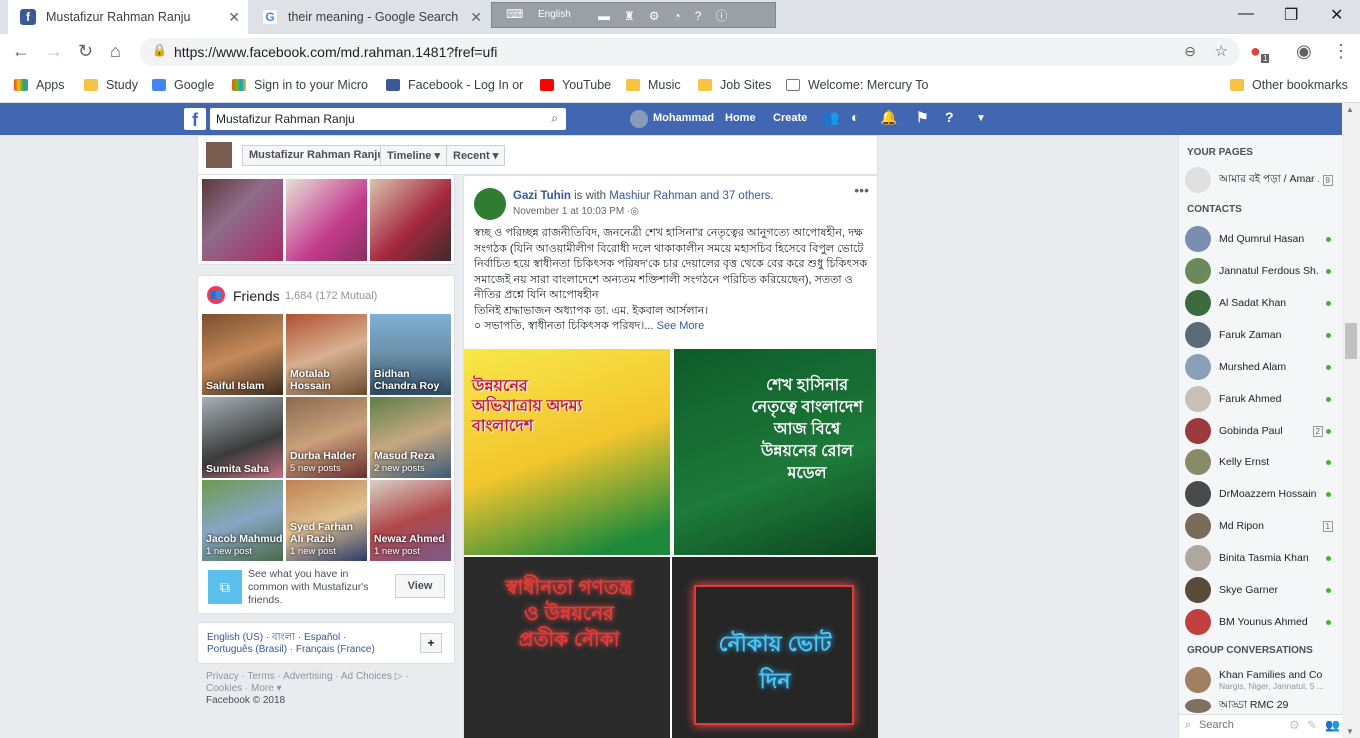 This screenshot has width=1360, height=738. What do you see at coordinates (1221, 51) in the screenshot?
I see `star-icon: ☆` at bounding box center [1221, 51].